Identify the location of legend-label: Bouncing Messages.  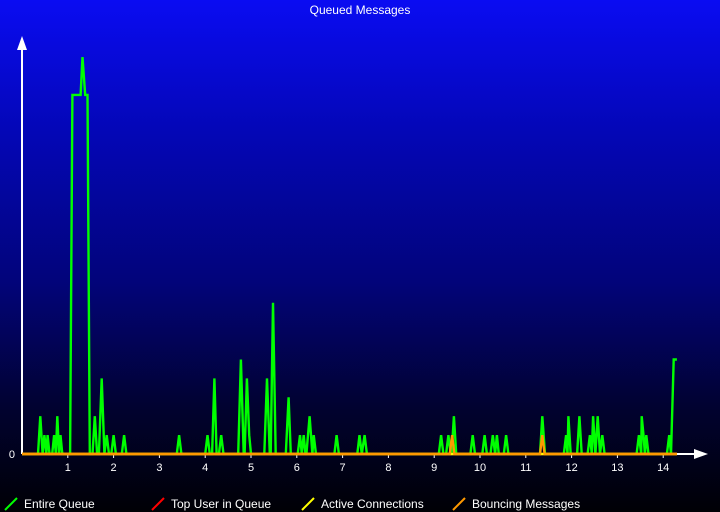
(526, 504).